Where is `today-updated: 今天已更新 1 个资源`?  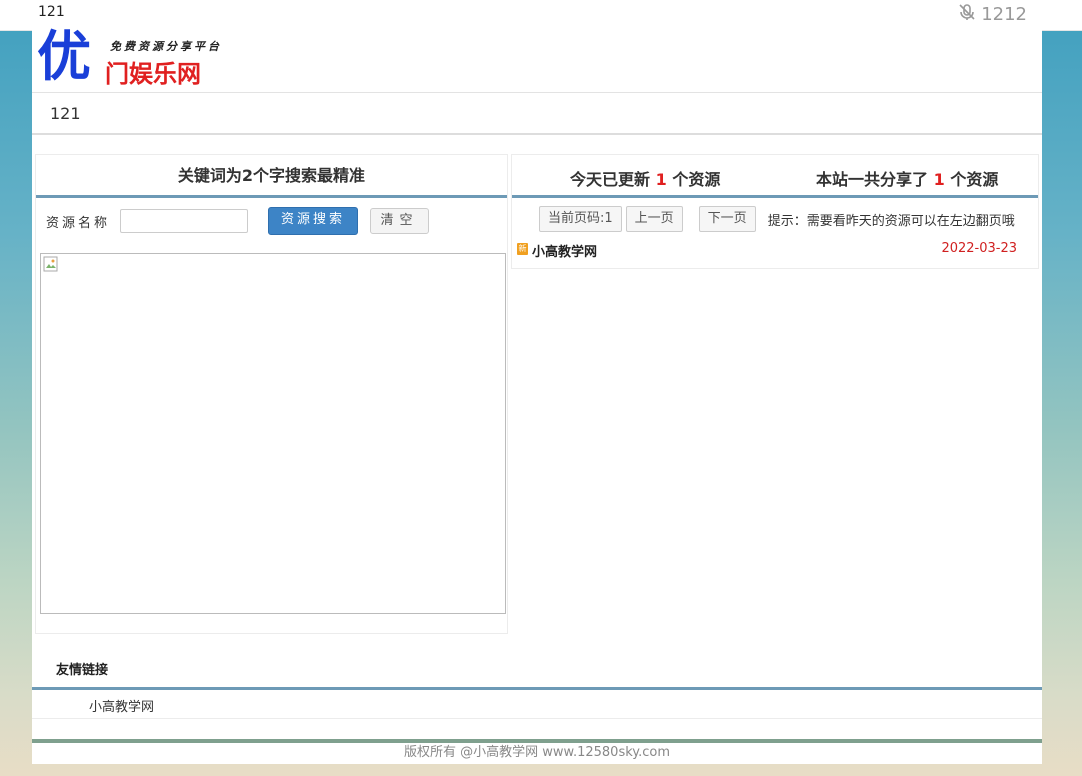 today-updated: 今天已更新 1 个资源 is located at coordinates (645, 178).